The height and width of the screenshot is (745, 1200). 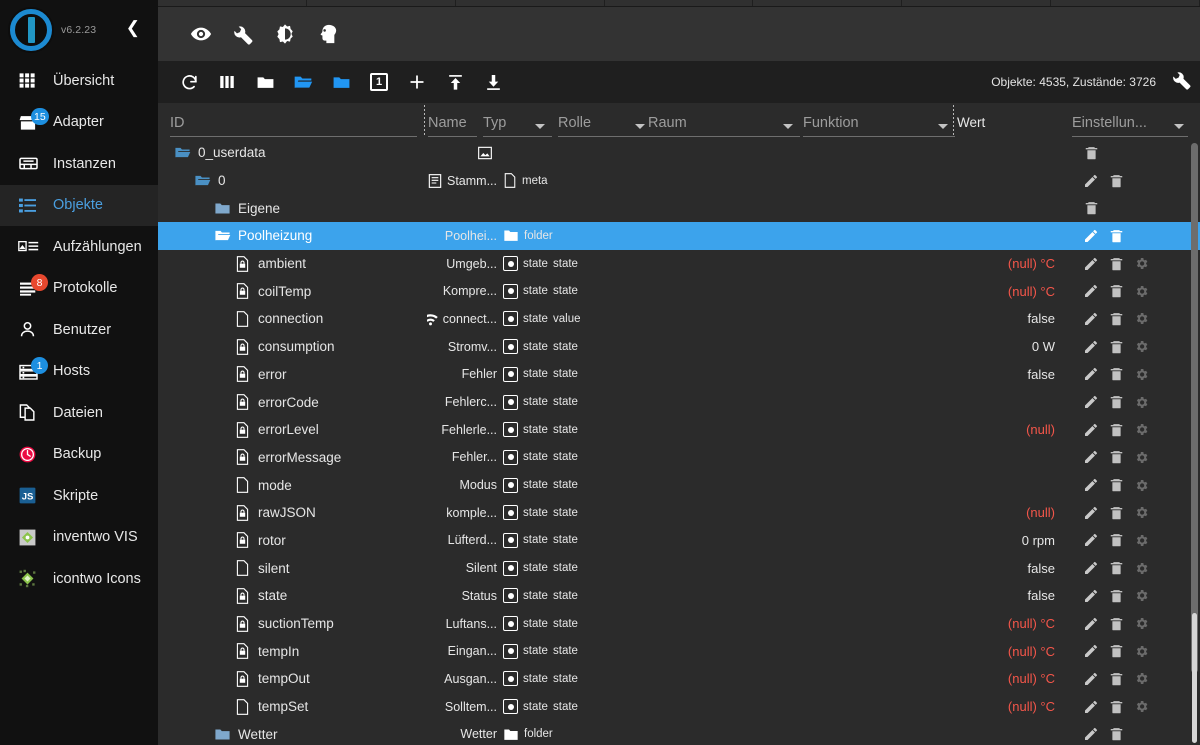 I want to click on table-row: rotor Lüfterd... state state 0 rpm, so click(x=679, y=541).